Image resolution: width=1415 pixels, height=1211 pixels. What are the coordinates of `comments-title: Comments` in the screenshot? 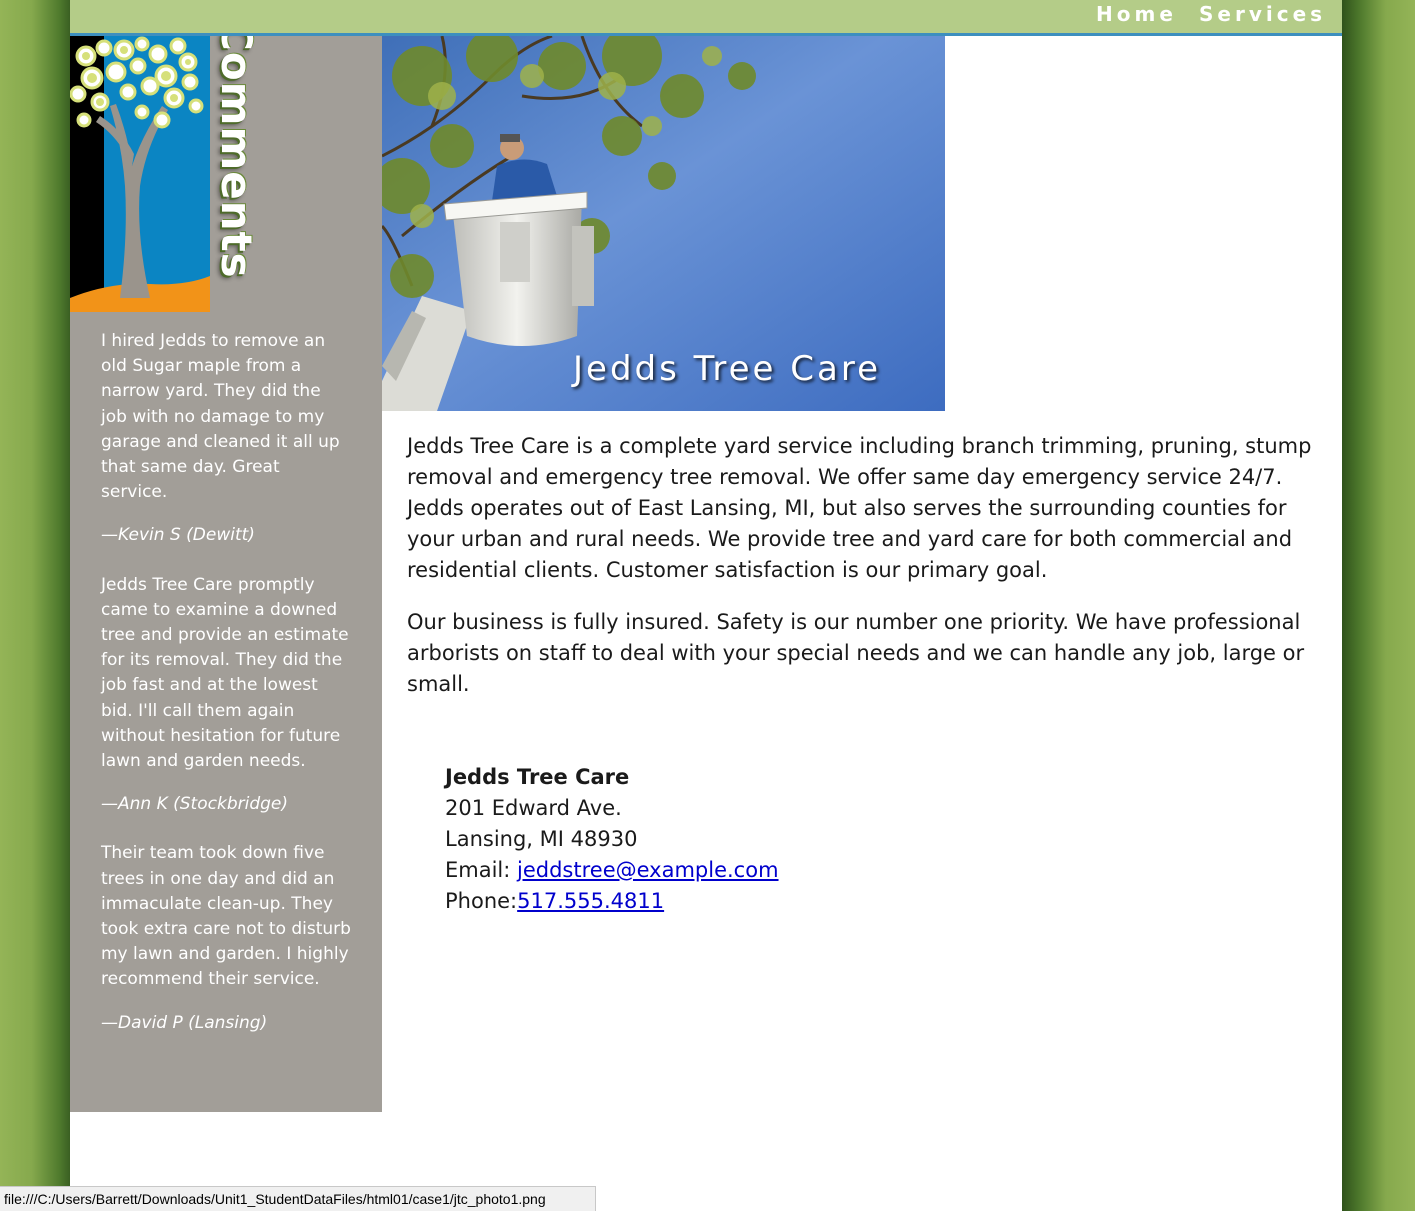 It's located at (236, 157).